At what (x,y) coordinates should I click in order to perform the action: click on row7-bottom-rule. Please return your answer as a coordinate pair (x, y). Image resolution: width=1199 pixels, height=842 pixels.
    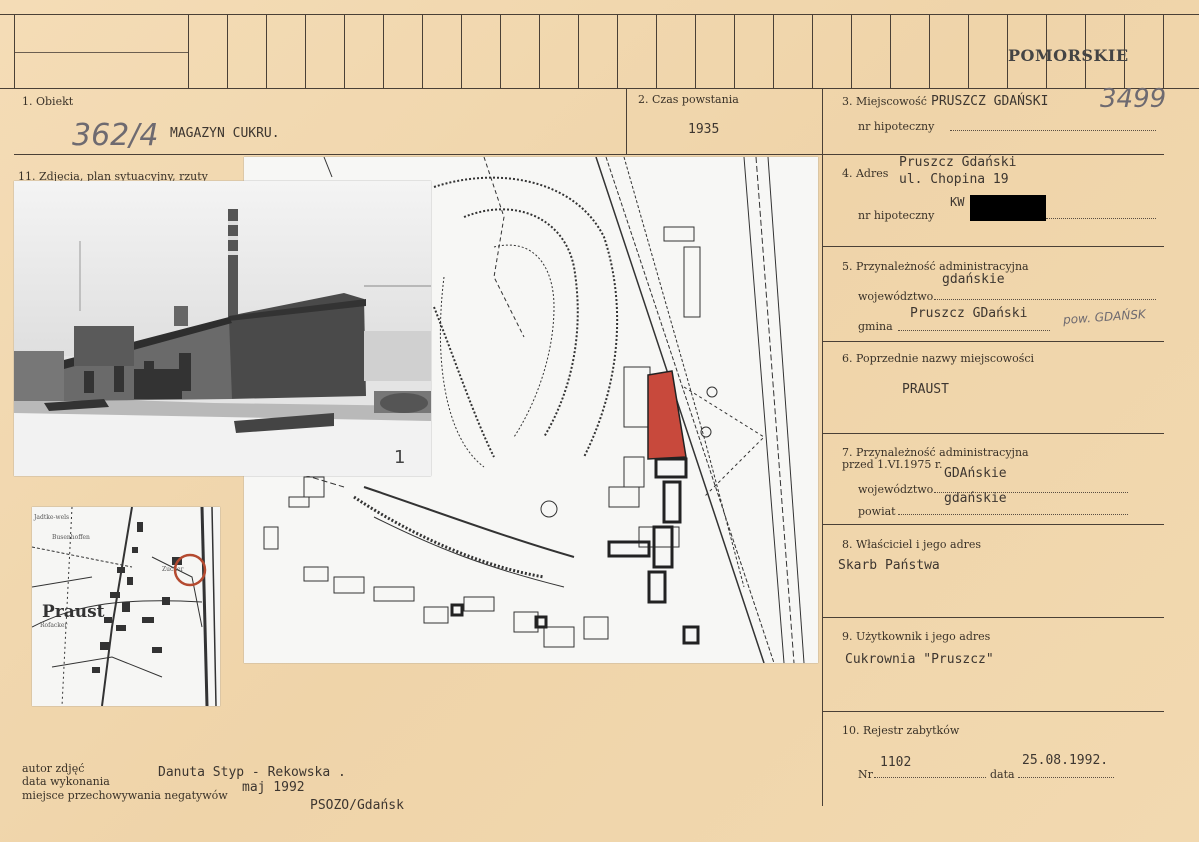
    Looking at the image, I should click on (993, 524).